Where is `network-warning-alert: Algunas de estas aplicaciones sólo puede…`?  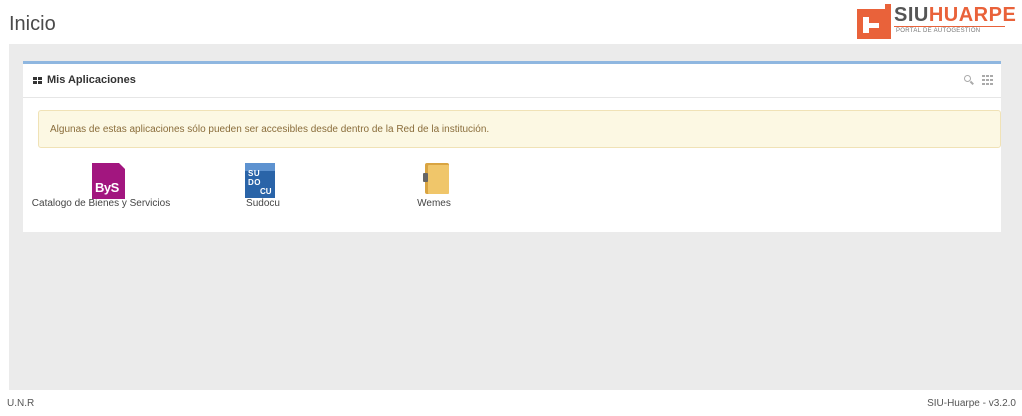 network-warning-alert: Algunas de estas aplicaciones sólo puede… is located at coordinates (519, 129).